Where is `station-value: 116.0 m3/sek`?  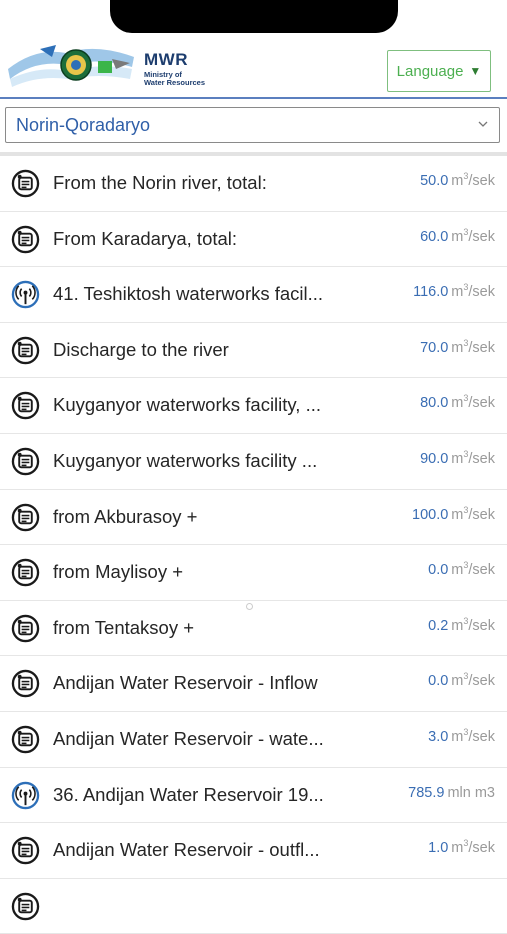
station-value: 116.0 m3/sek is located at coordinates (454, 291).